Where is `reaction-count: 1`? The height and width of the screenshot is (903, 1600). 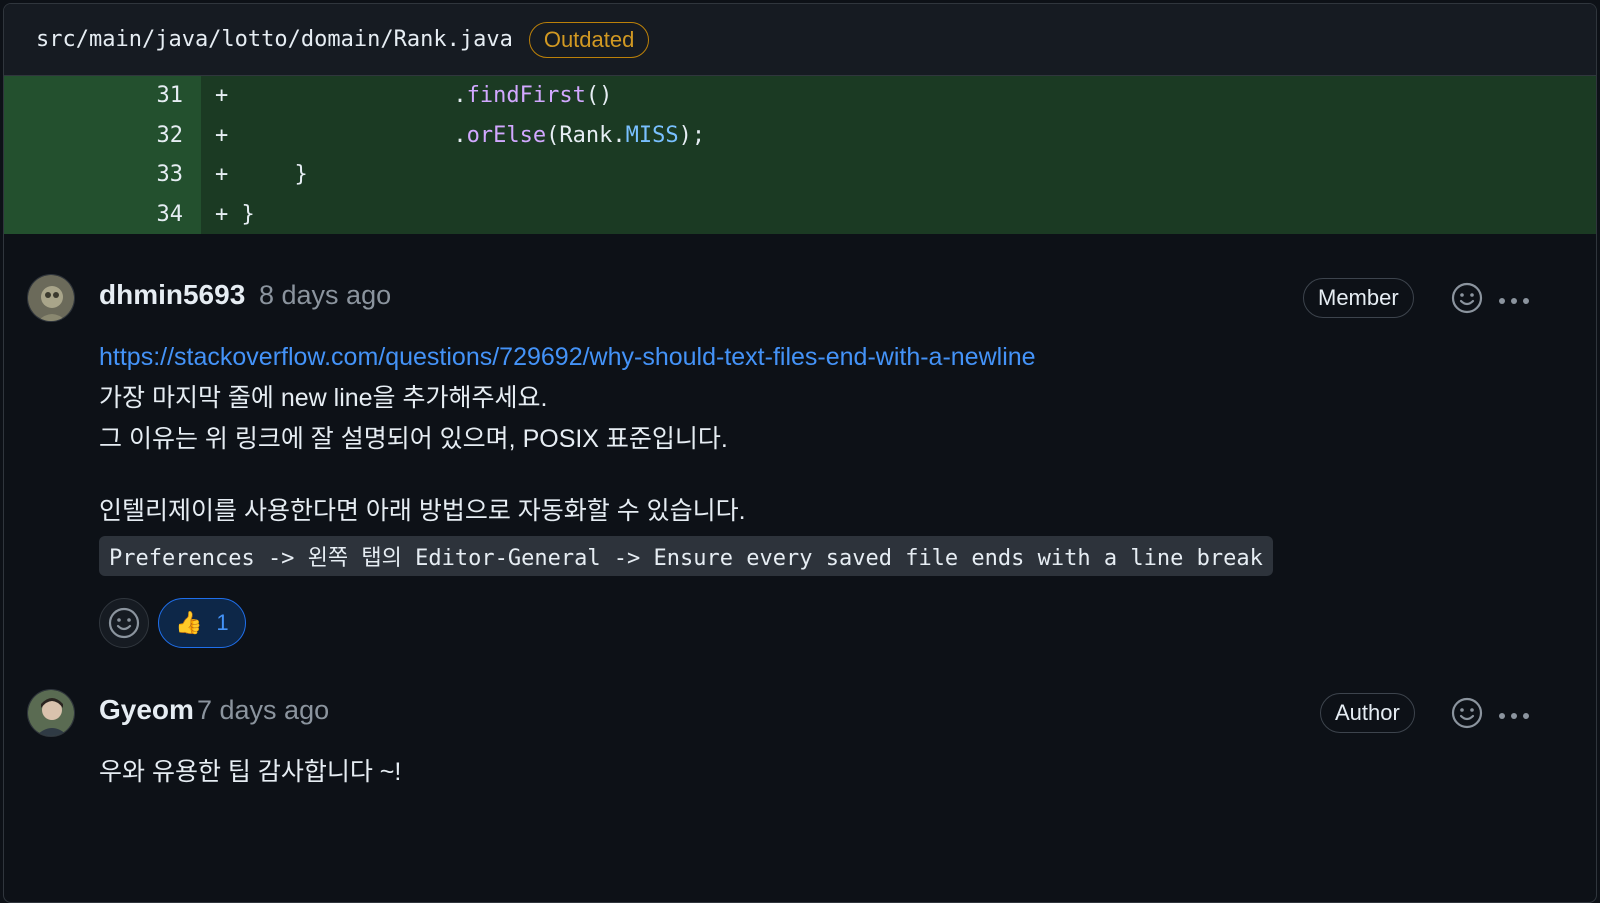
reaction-count: 1 is located at coordinates (222, 622).